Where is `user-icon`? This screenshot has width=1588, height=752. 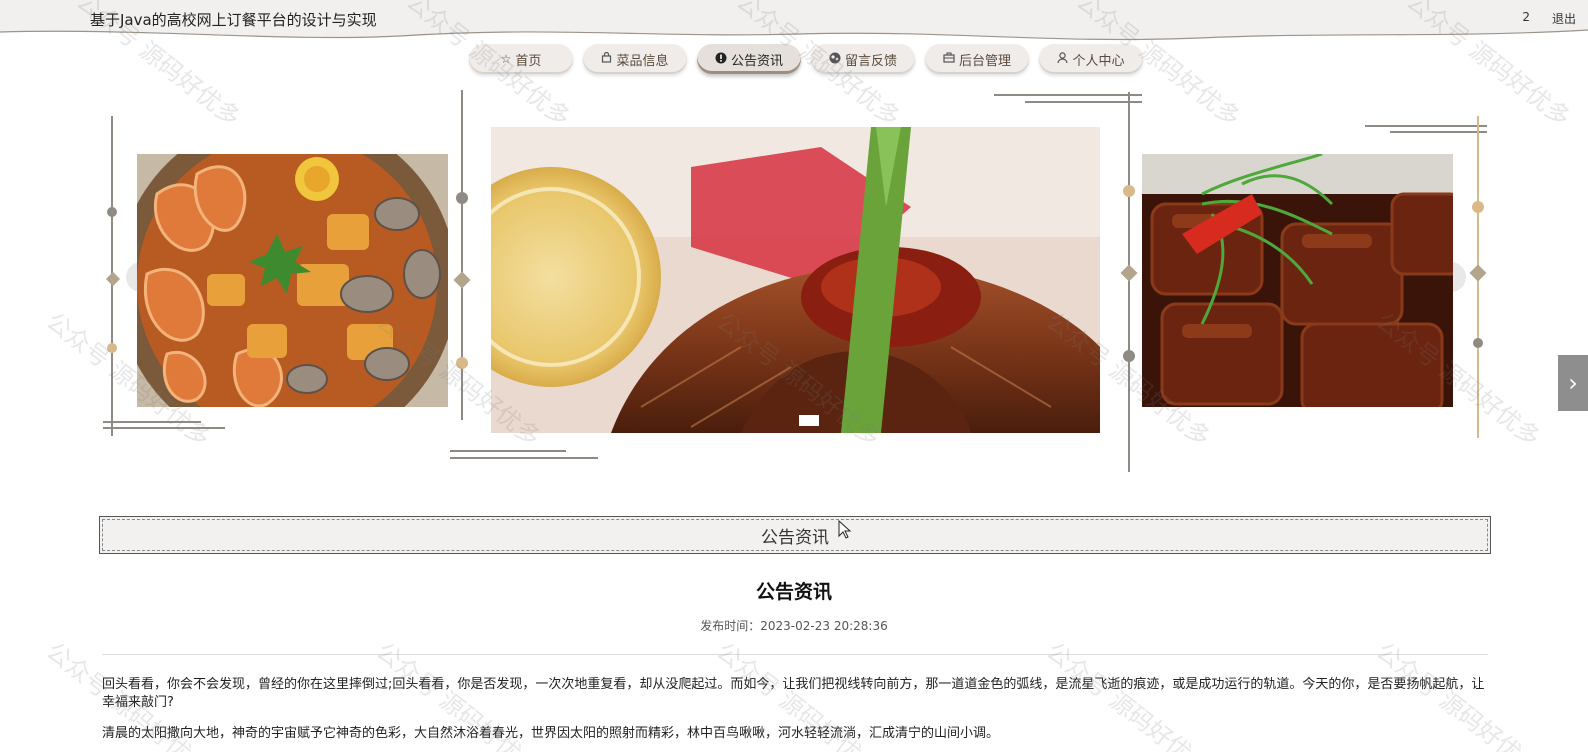 user-icon is located at coordinates (1063, 59).